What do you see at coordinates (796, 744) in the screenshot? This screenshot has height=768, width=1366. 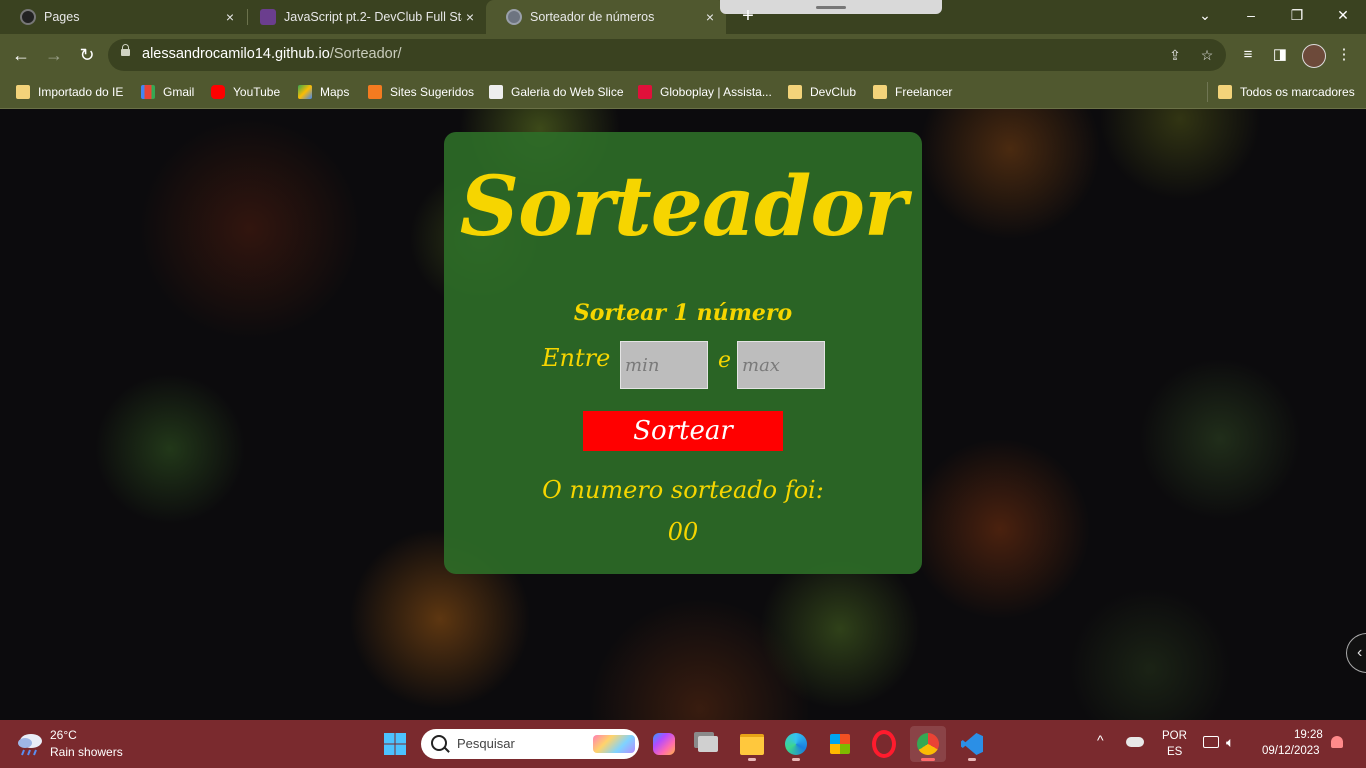 I see `edge-button` at bounding box center [796, 744].